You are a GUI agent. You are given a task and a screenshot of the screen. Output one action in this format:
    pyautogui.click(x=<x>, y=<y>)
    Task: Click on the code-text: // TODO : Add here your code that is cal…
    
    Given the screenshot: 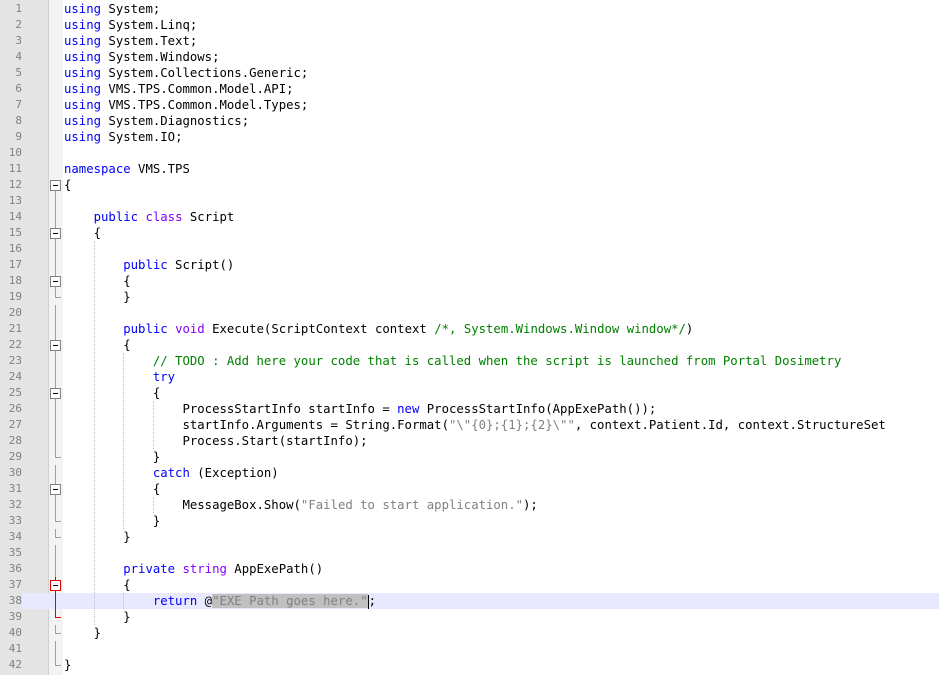 What is the action you would take?
    pyautogui.click(x=453, y=361)
    